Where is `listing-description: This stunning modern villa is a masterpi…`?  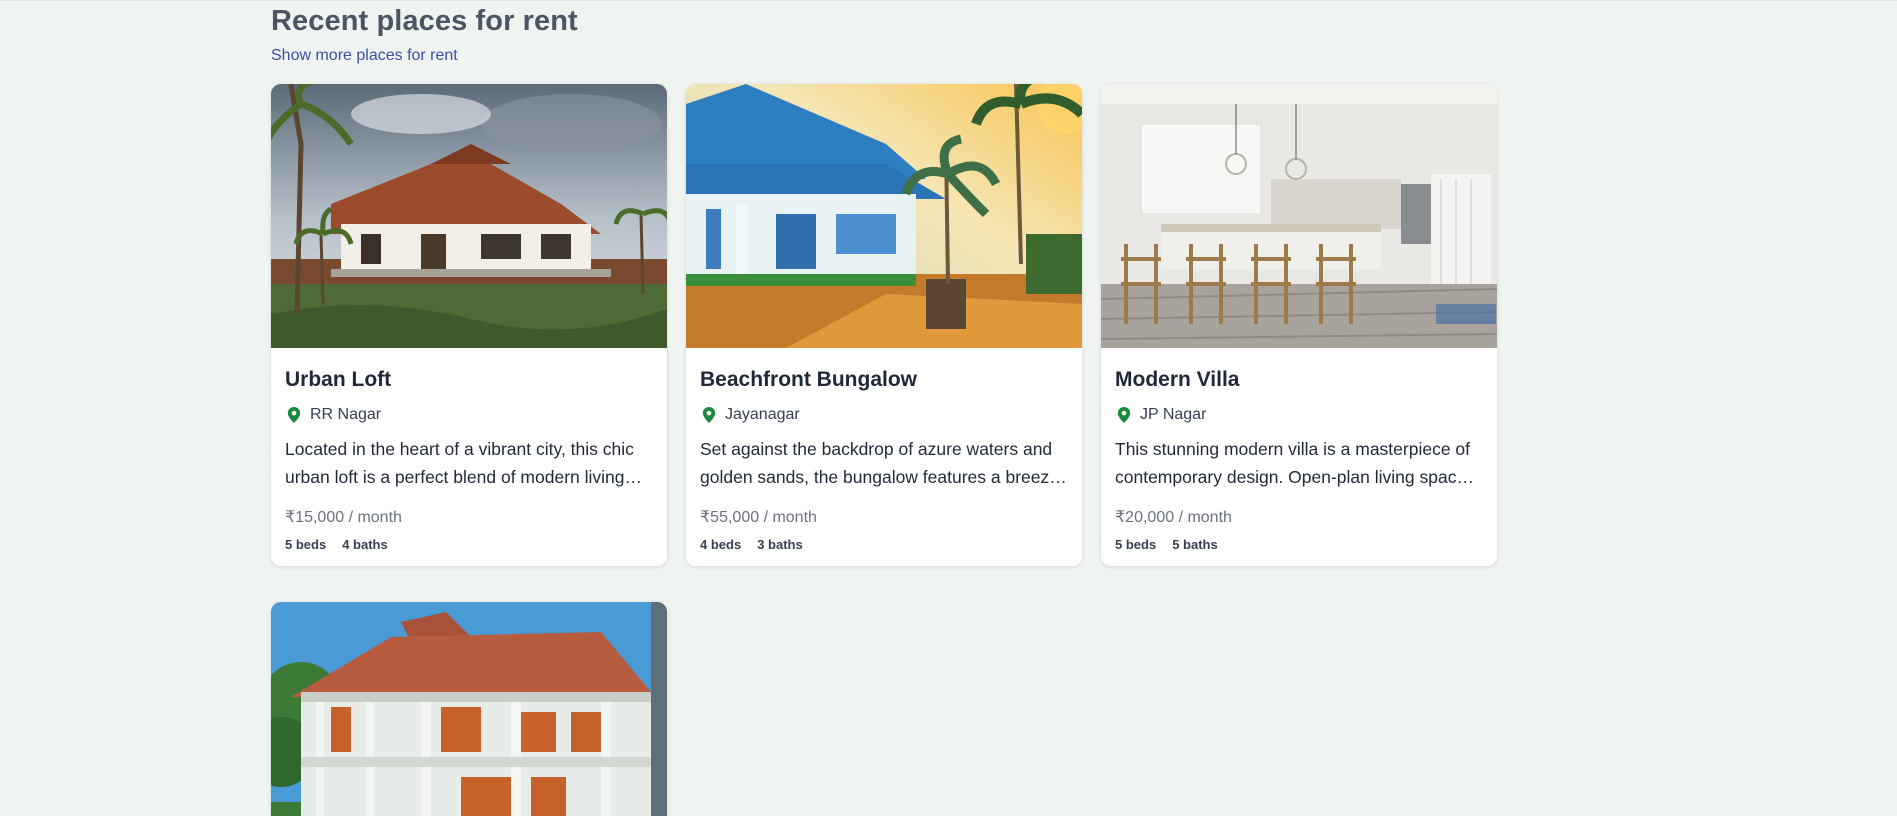
listing-description: This stunning modern villa is a masterpi… is located at coordinates (1295, 463).